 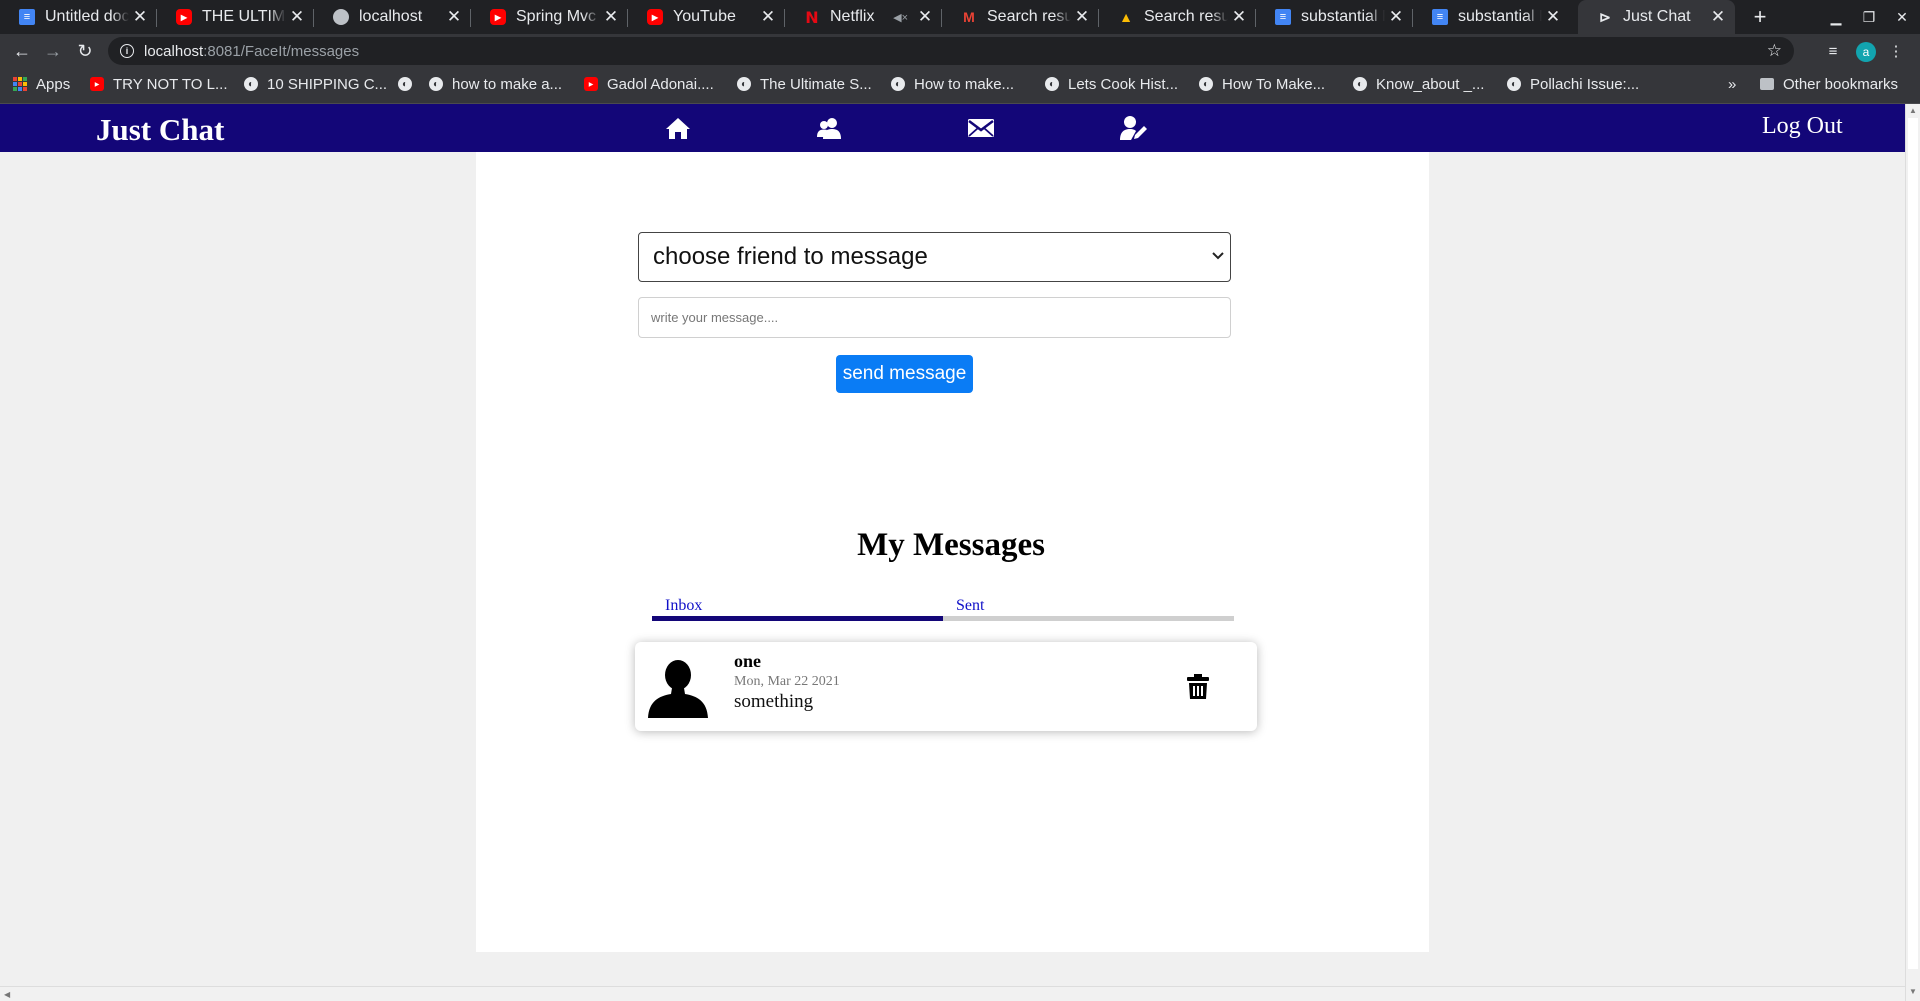 What do you see at coordinates (951, 545) in the screenshot?
I see `messages-heading: My Messages` at bounding box center [951, 545].